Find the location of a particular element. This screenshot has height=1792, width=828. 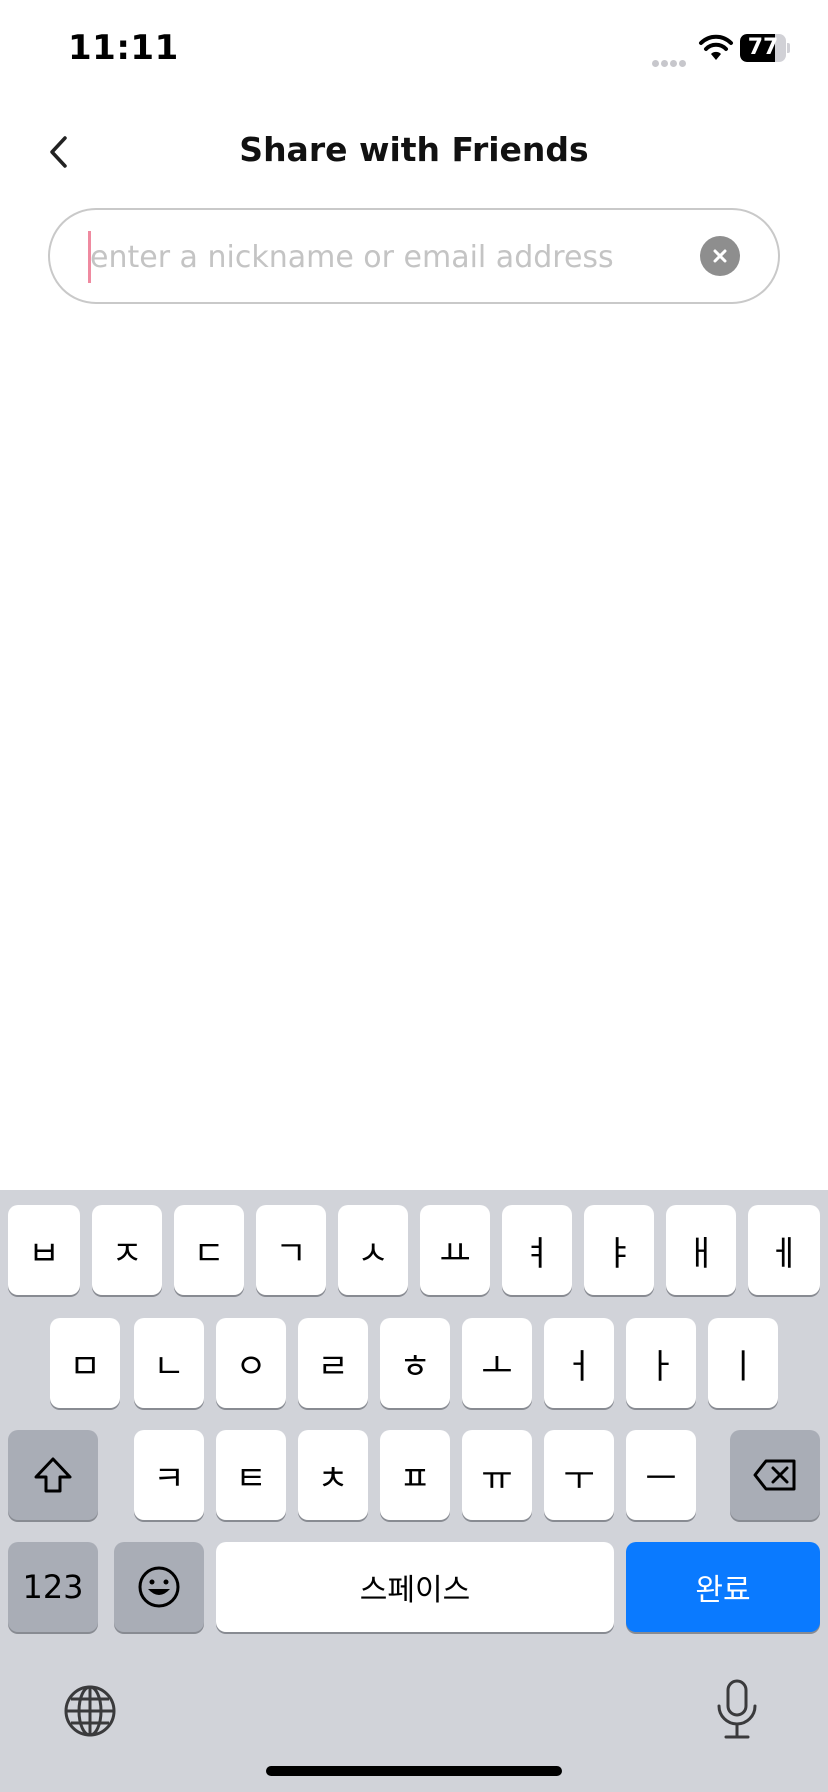

key: ㅣ is located at coordinates (743, 1363).